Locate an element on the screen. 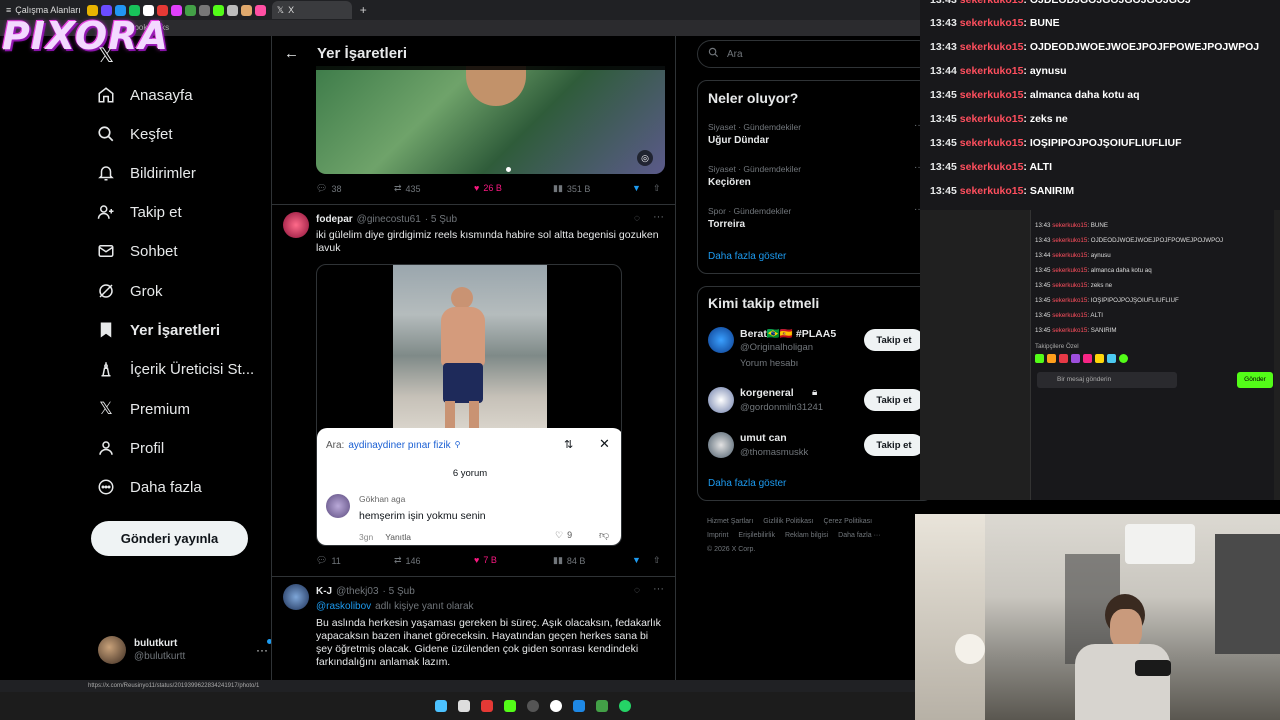  sidebar-item-notifications: Bildirimler is located at coordinates (146, 173).